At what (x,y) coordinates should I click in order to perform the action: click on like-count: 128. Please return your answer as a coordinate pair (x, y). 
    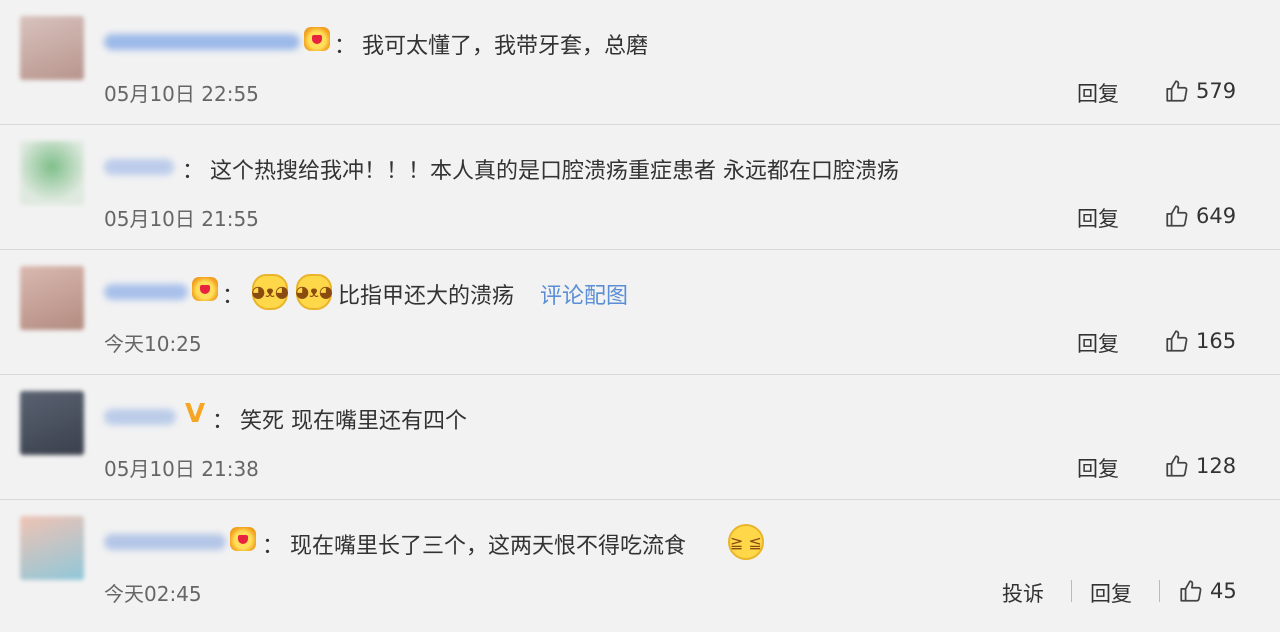
    Looking at the image, I should click on (1216, 466).